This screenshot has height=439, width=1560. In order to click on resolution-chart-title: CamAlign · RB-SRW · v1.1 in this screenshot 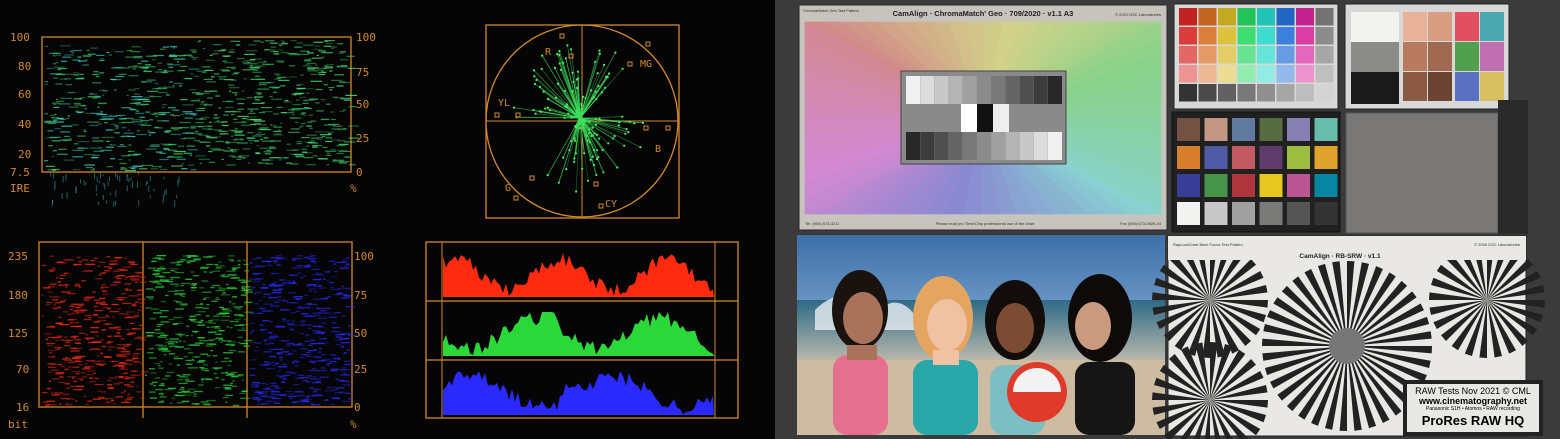, I will do `click(1340, 256)`.